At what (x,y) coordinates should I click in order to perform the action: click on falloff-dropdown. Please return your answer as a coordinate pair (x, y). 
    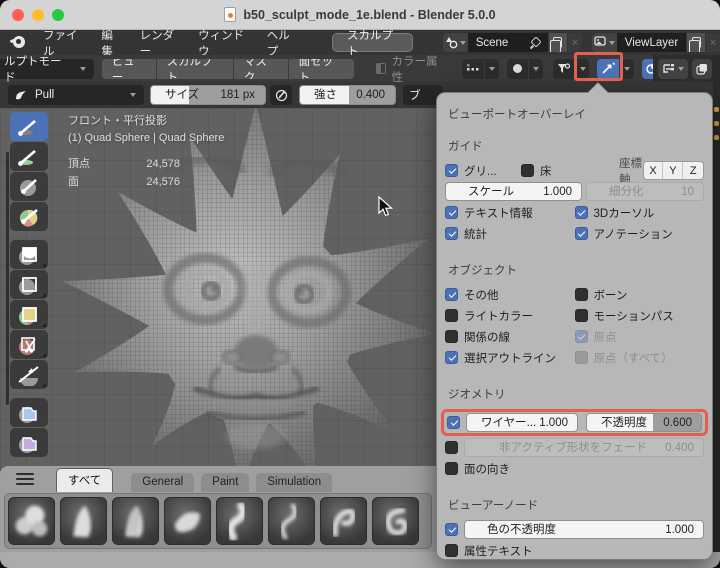
    Looking at the image, I should click on (491, 68).